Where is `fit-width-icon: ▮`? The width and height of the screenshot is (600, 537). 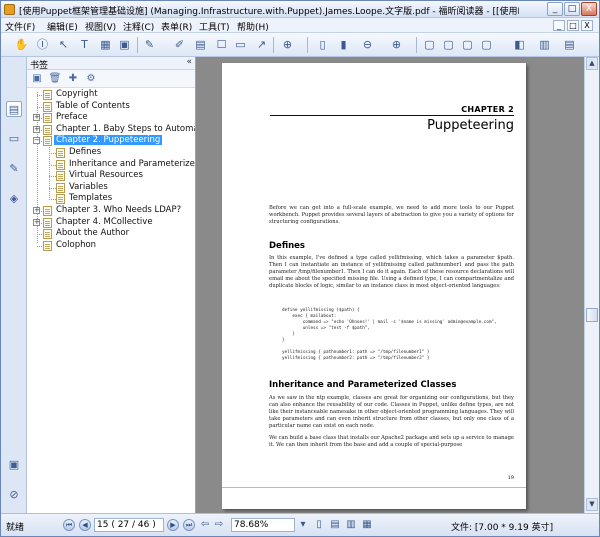
fit-width-icon: ▮ is located at coordinates (343, 45).